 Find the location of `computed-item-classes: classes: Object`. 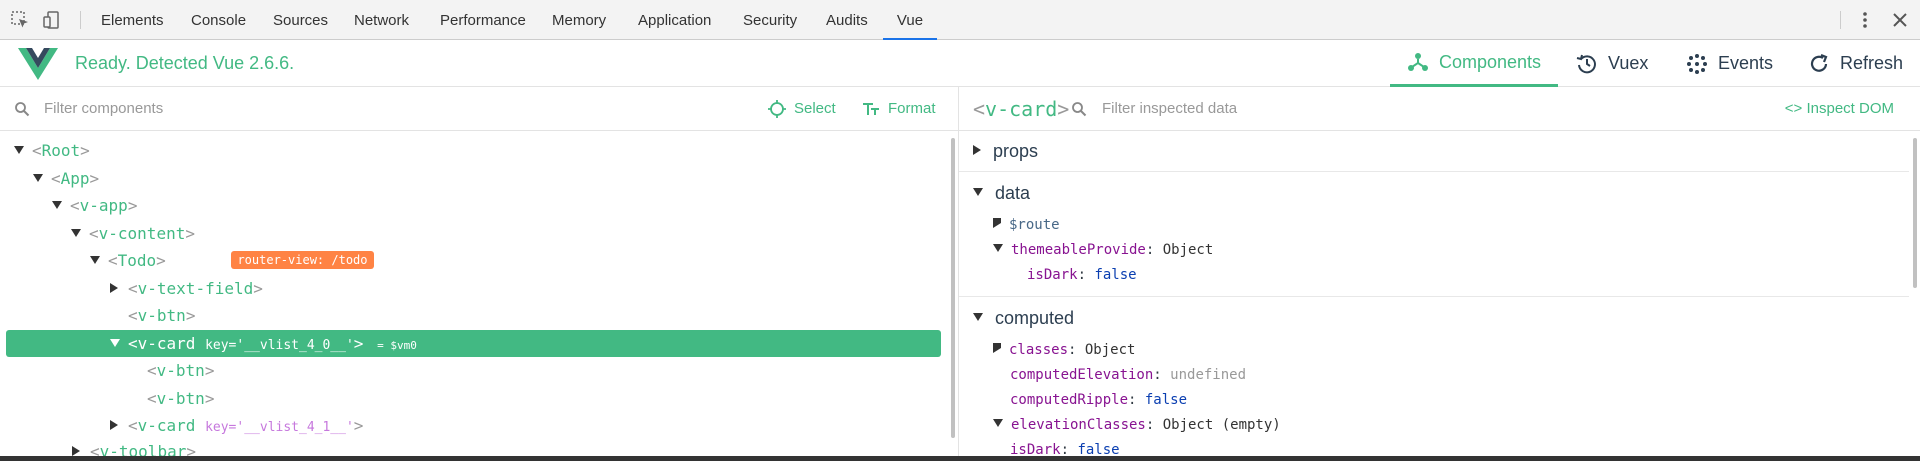

computed-item-classes: classes: Object is located at coordinates (1064, 350).